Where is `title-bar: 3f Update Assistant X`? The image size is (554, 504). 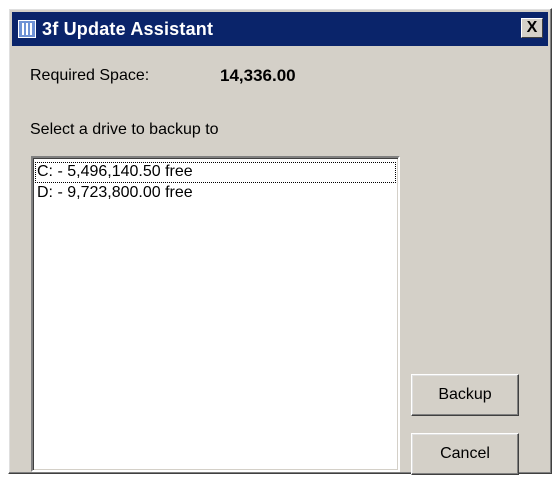
title-bar: 3f Update Assistant X is located at coordinates (280, 29).